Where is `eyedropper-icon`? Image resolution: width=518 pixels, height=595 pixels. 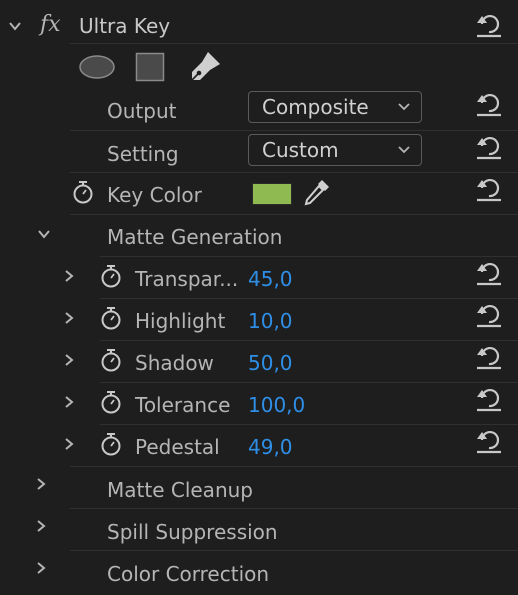
eyedropper-icon is located at coordinates (317, 193).